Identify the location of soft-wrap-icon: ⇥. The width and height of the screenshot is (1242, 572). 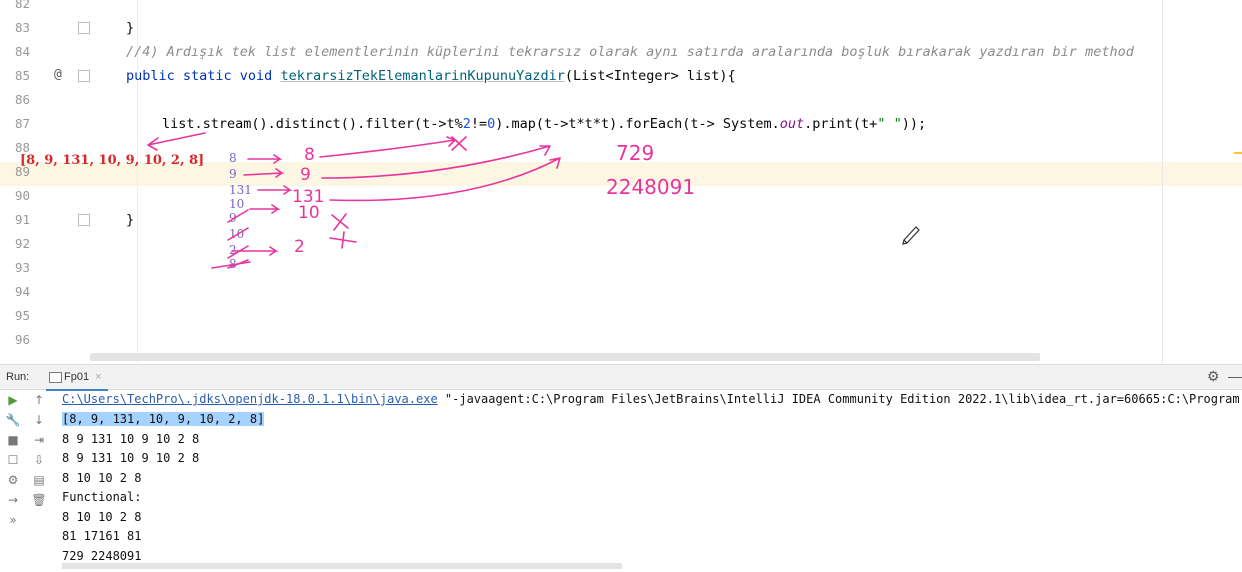
(39, 440).